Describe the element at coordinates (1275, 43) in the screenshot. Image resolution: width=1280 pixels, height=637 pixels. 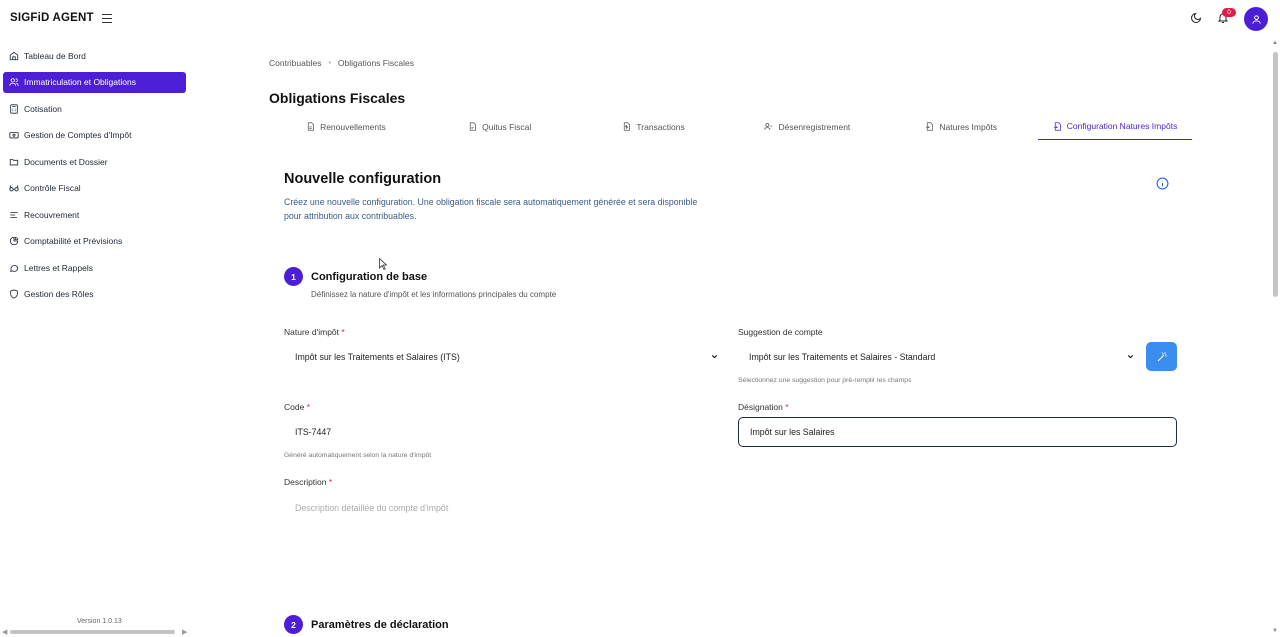
I see `scroll-up-icon: ▲` at that location.